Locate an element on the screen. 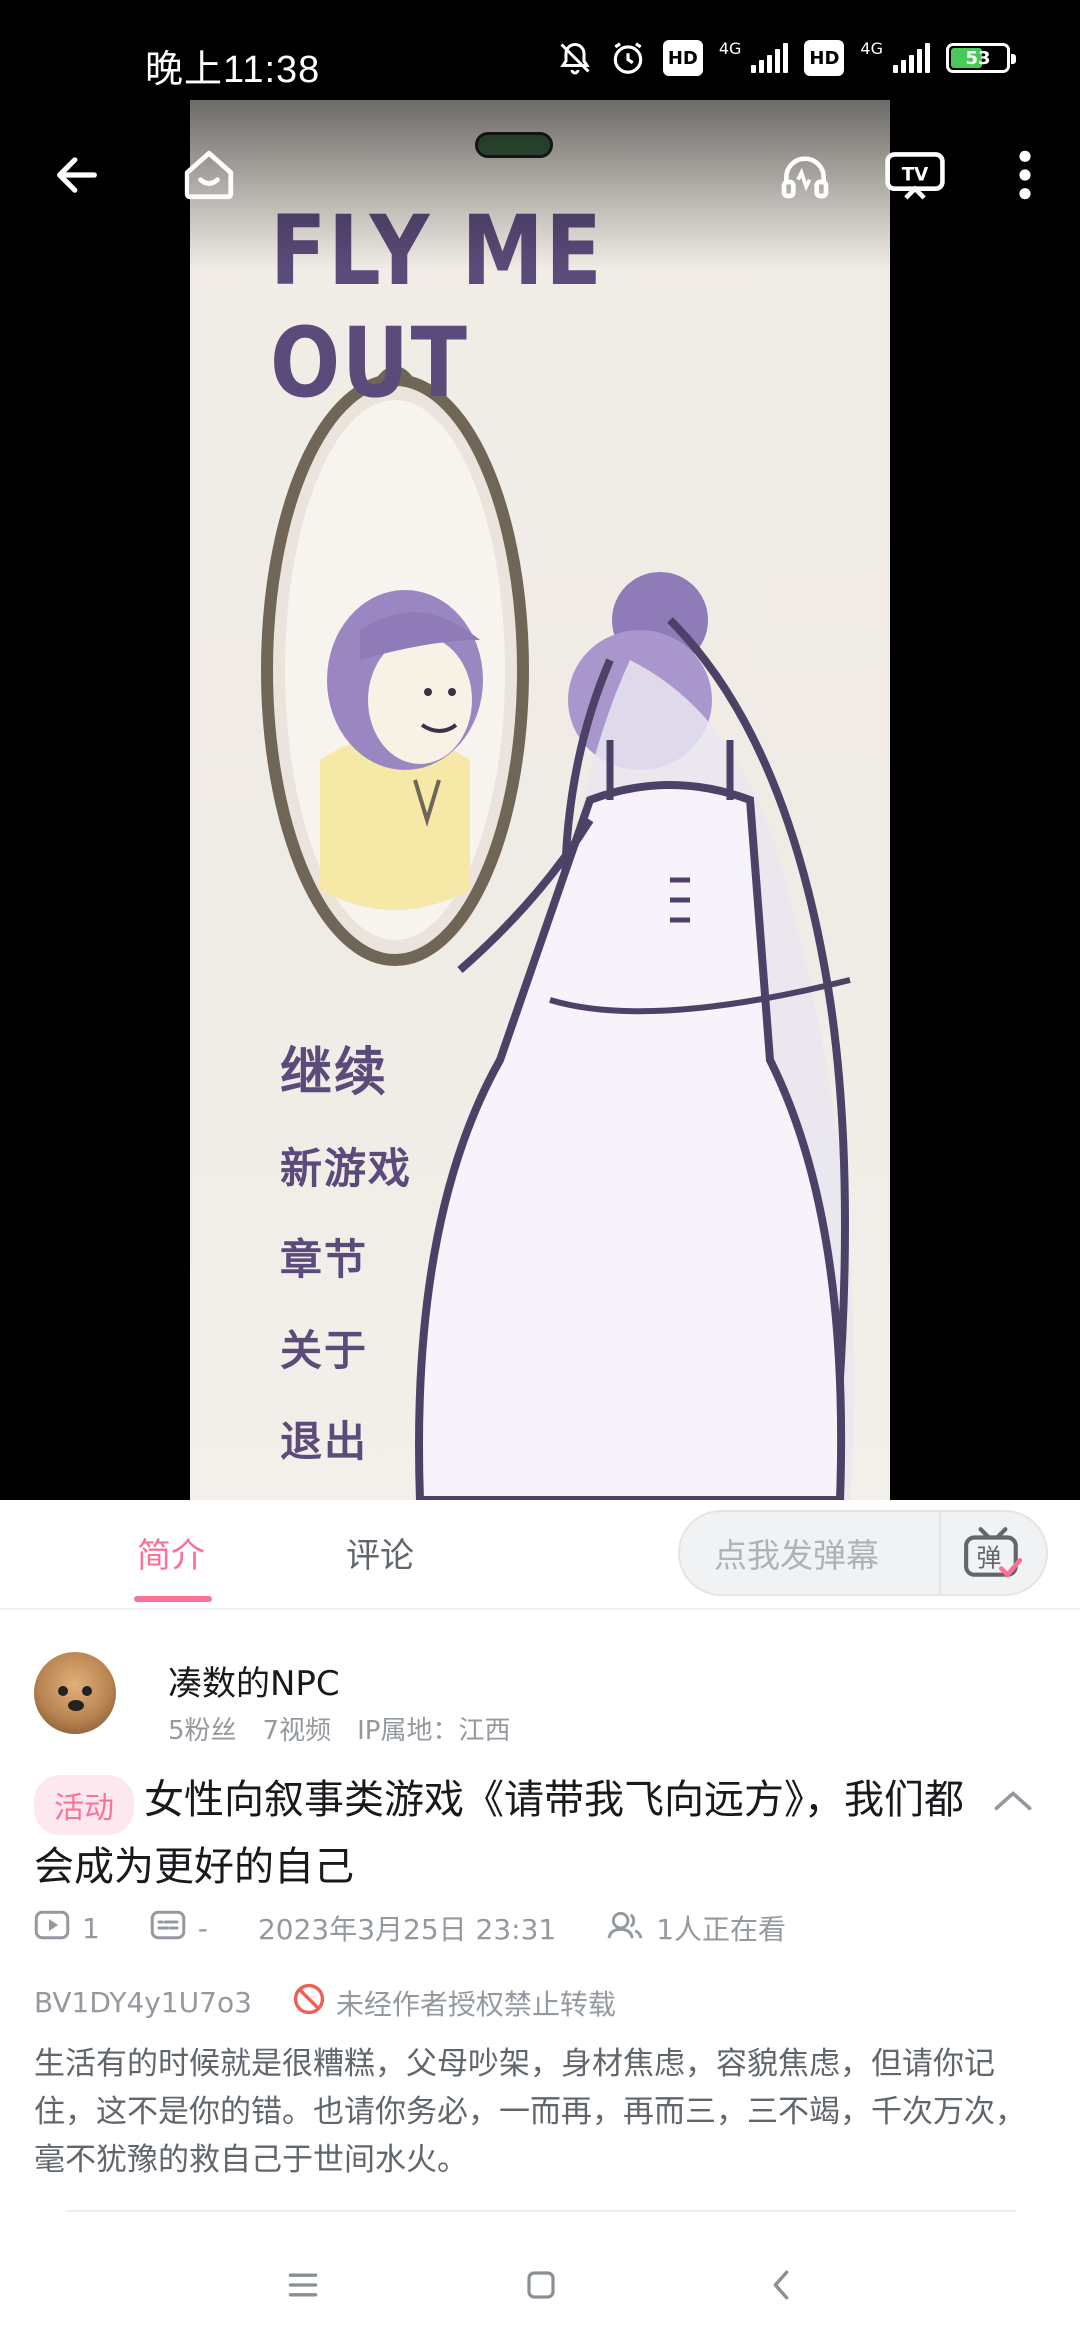 This screenshot has width=1080, height=2340. signal-icon is located at coordinates (770, 58).